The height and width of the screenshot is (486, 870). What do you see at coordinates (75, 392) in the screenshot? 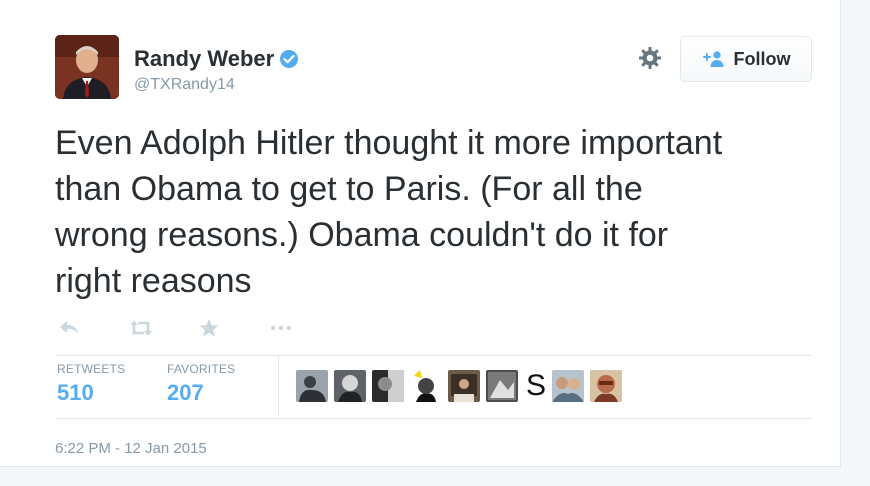
I see `retweets-count: 510` at bounding box center [75, 392].